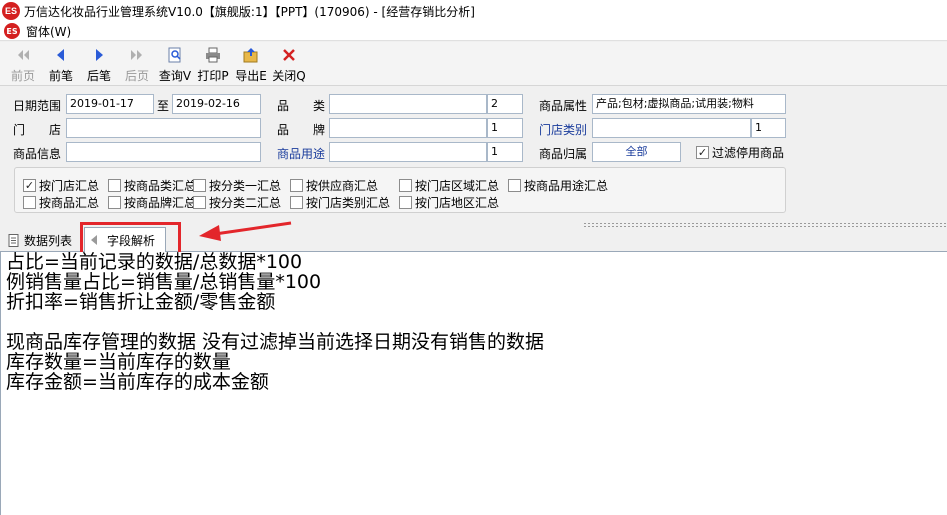 The image size is (947, 515). I want to click on product-usage-label: 商品用途, so click(301, 153).